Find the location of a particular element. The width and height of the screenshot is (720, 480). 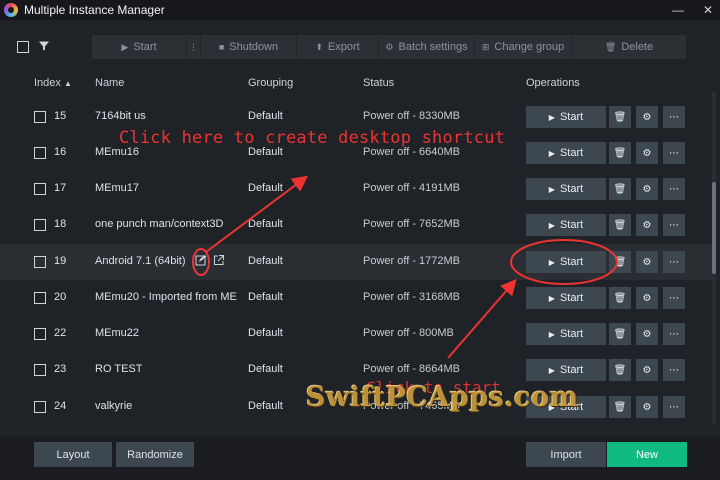

close-icon: ✕ is located at coordinates (708, 10).